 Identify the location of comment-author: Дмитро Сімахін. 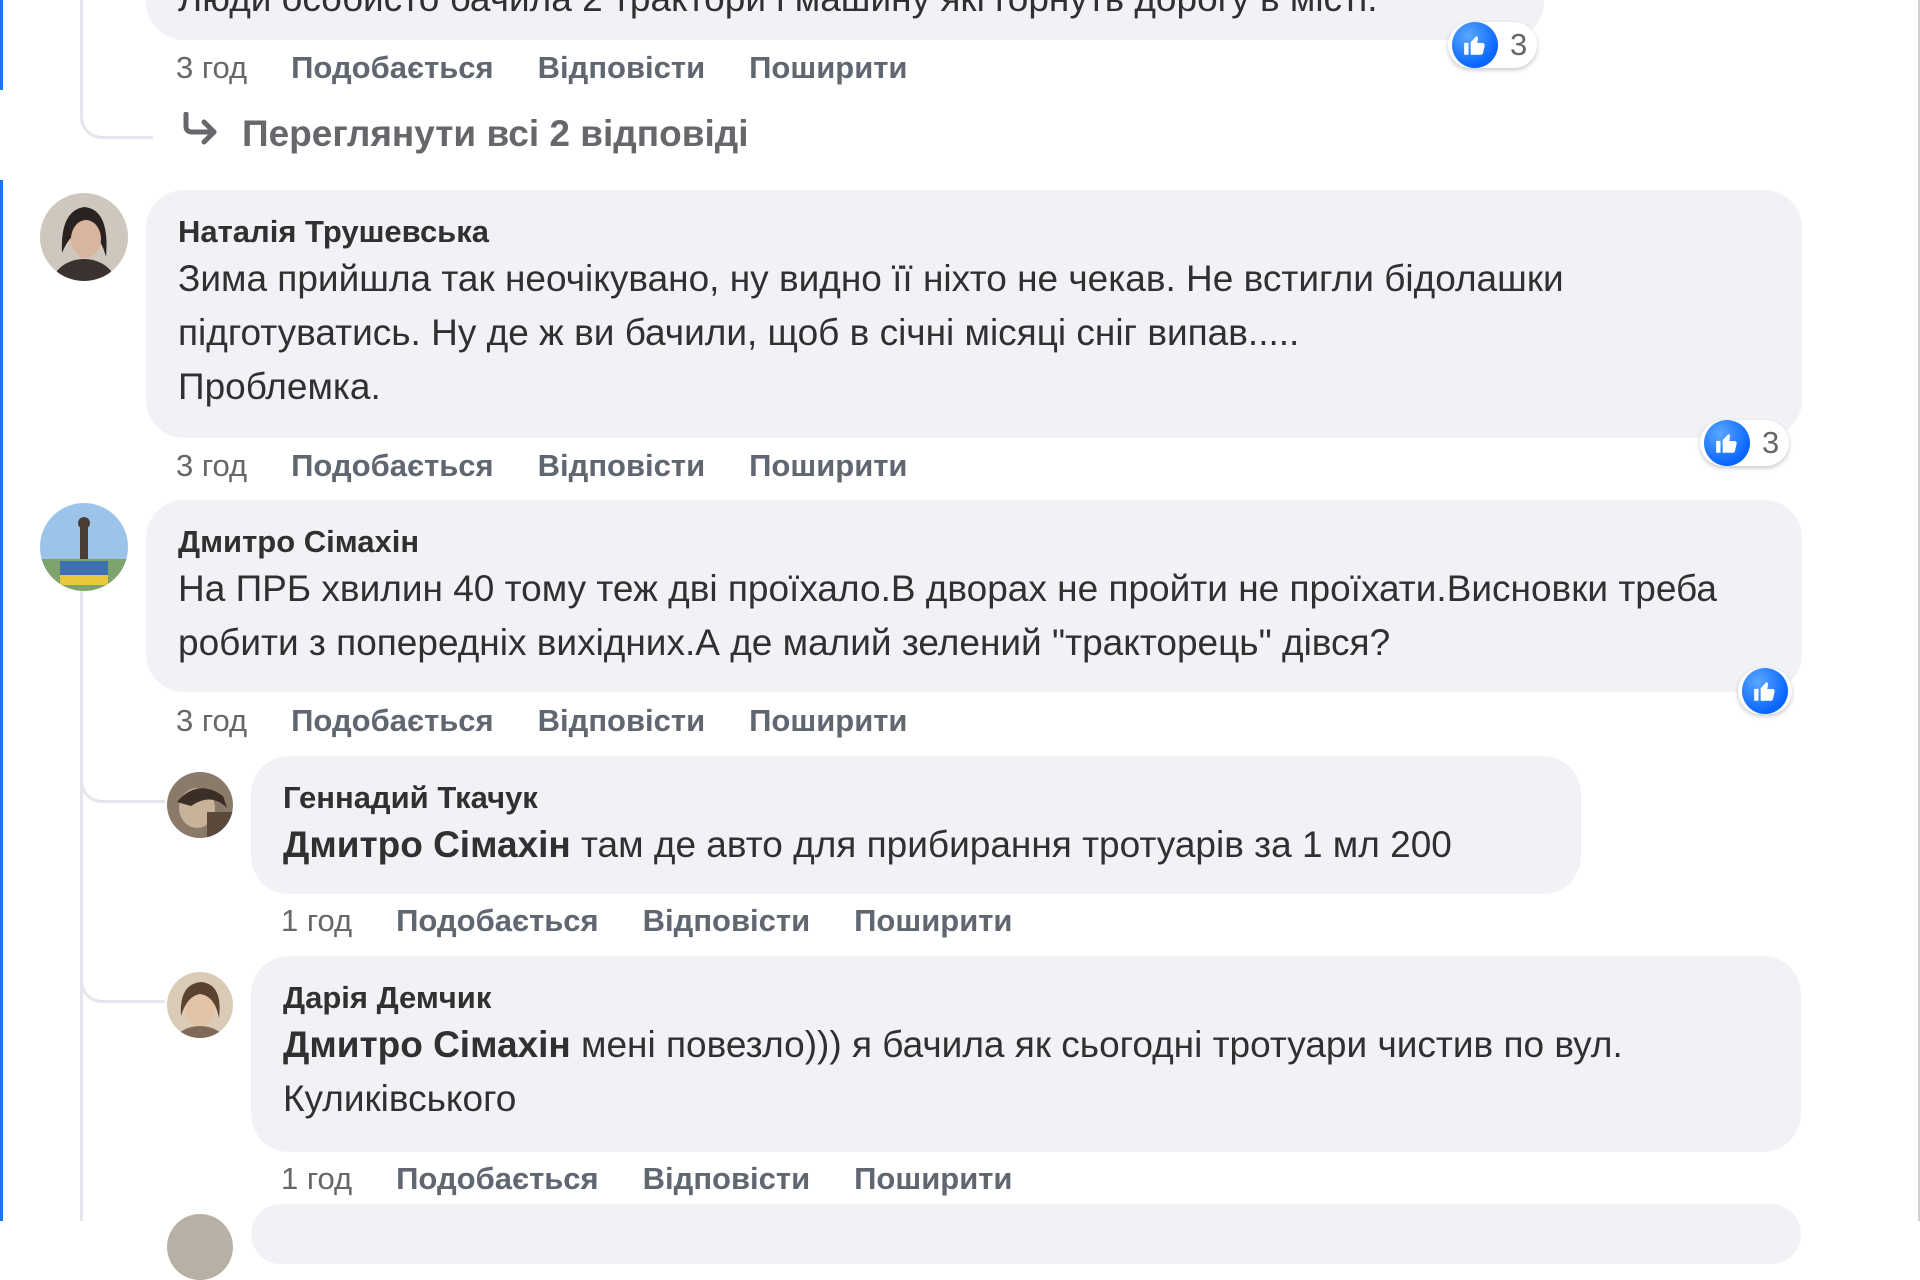
(974, 542).